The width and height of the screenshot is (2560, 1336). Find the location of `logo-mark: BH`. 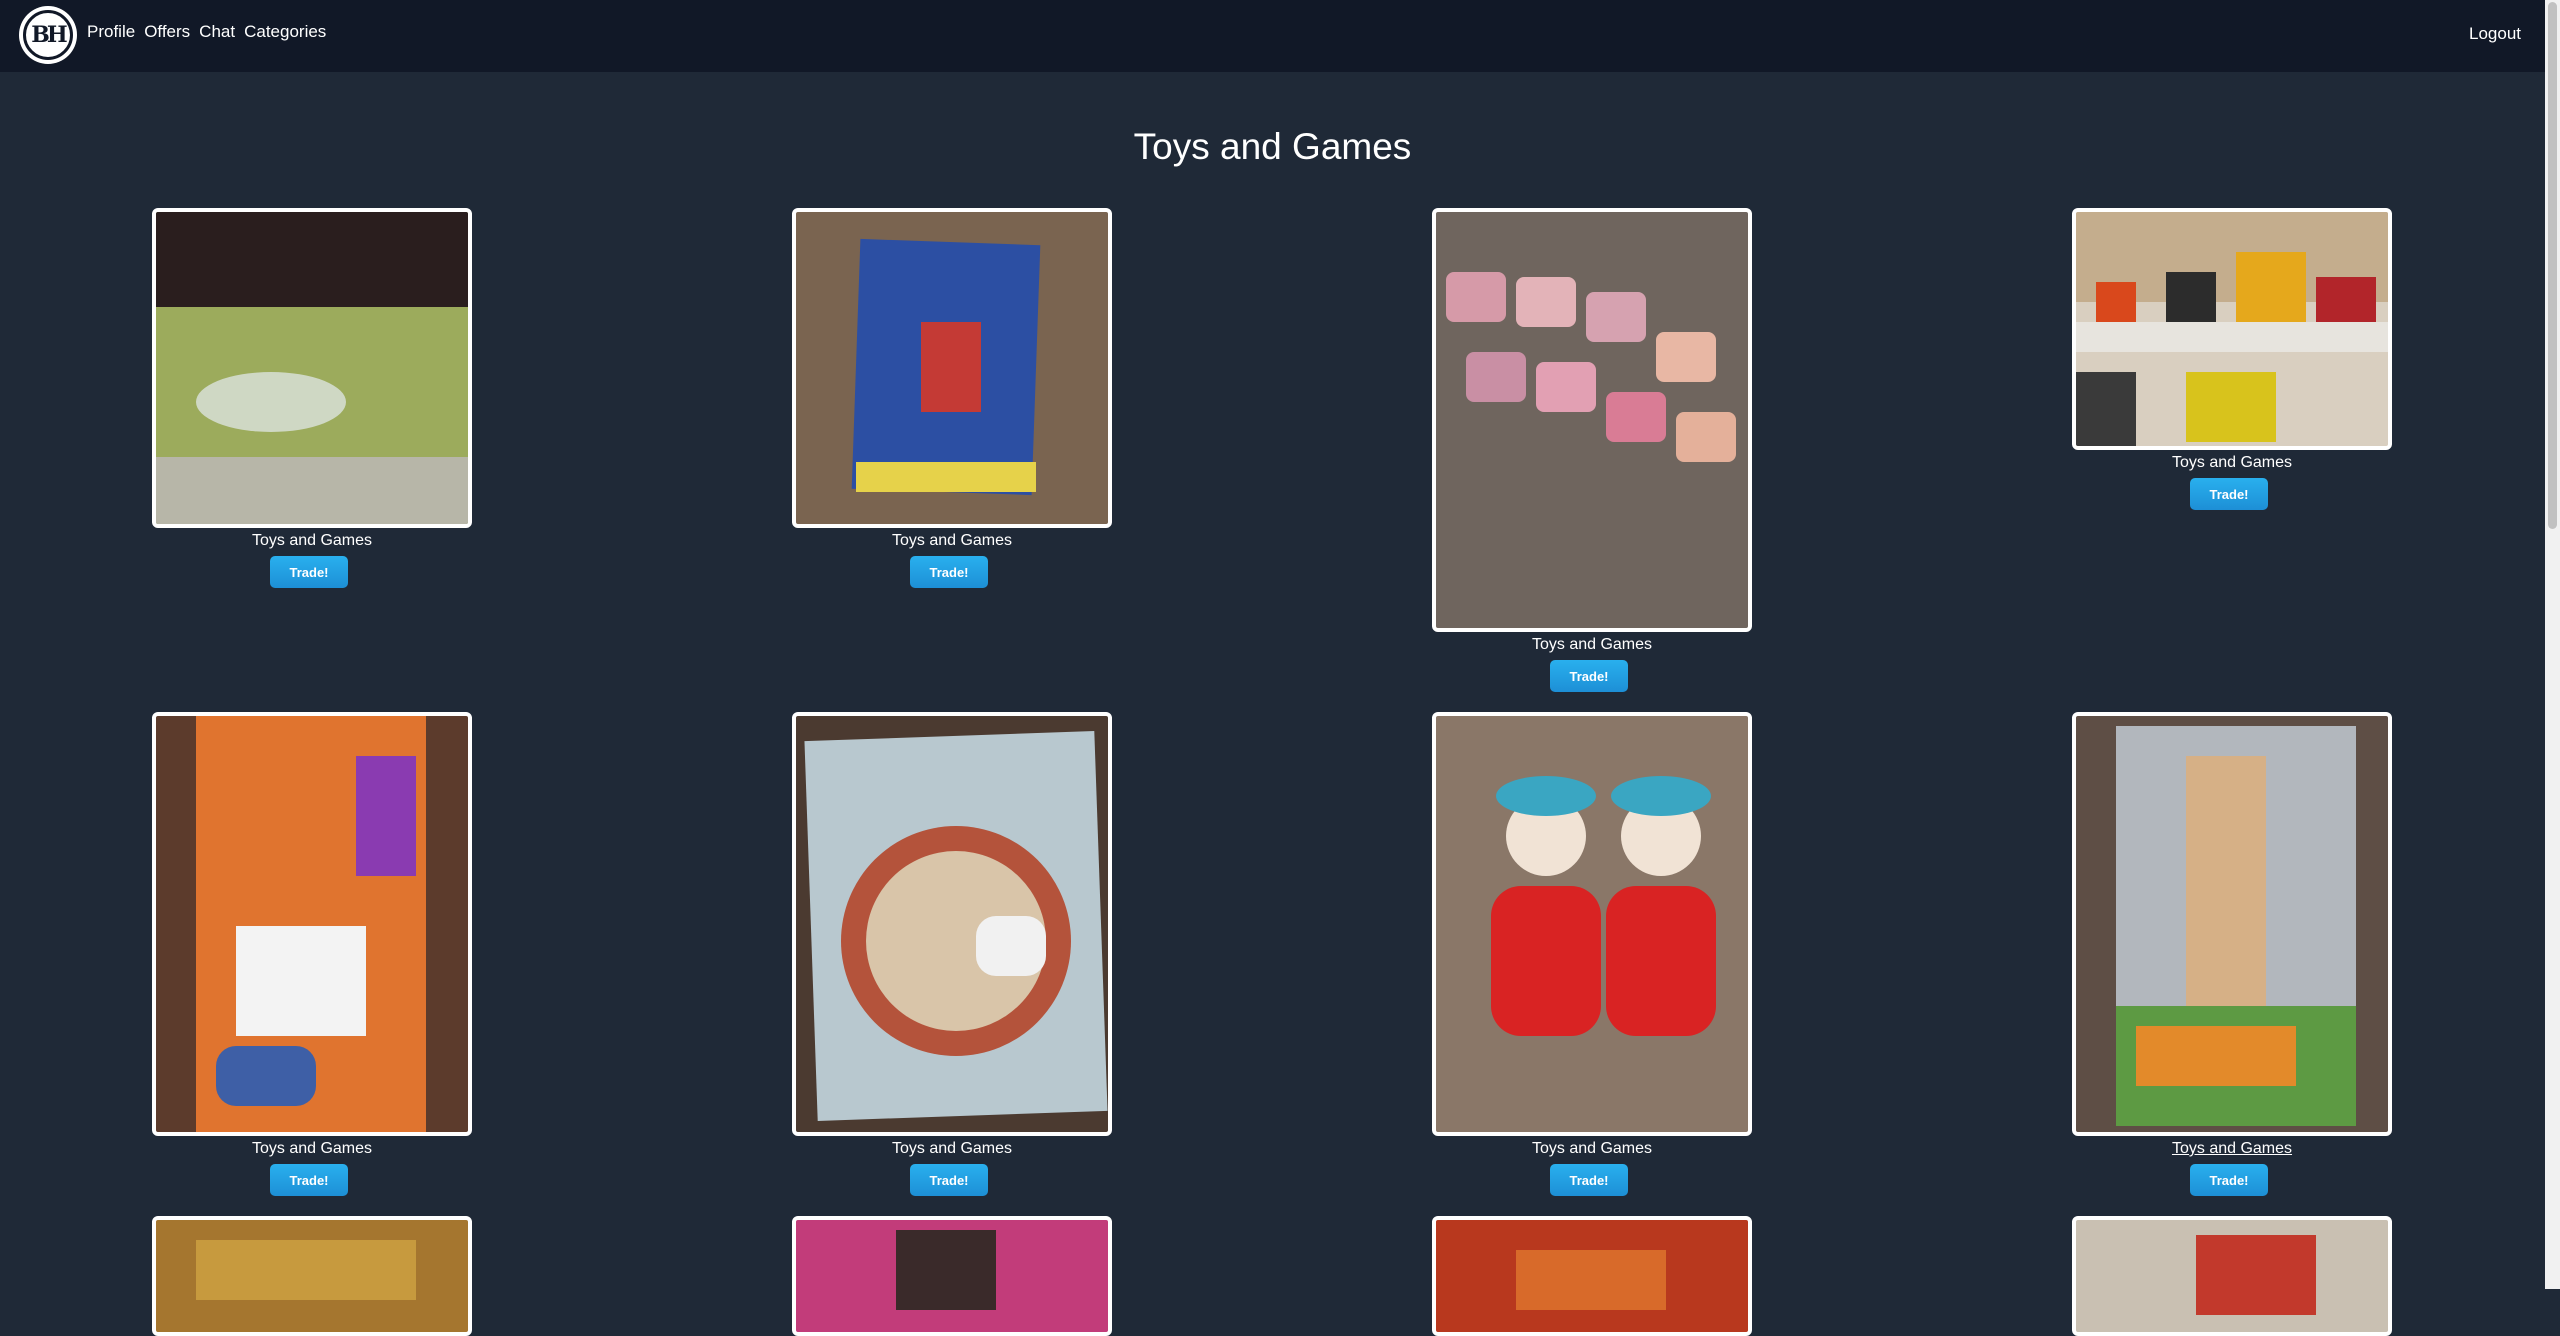

logo-mark: BH is located at coordinates (48, 35).